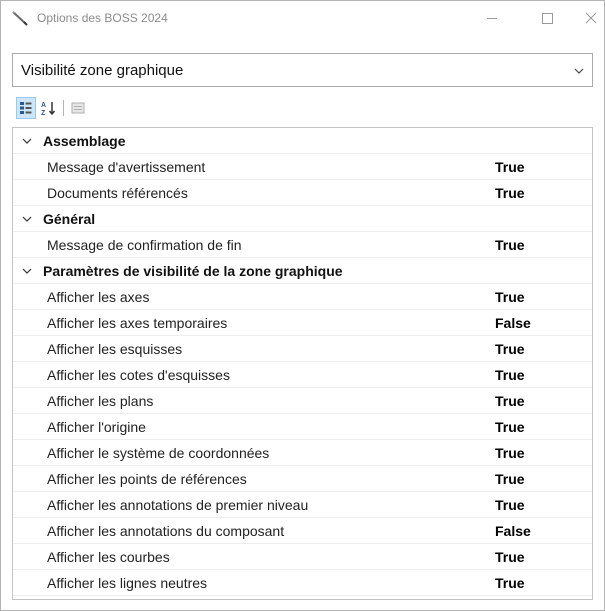  I want to click on categorized-view-button, so click(26, 108).